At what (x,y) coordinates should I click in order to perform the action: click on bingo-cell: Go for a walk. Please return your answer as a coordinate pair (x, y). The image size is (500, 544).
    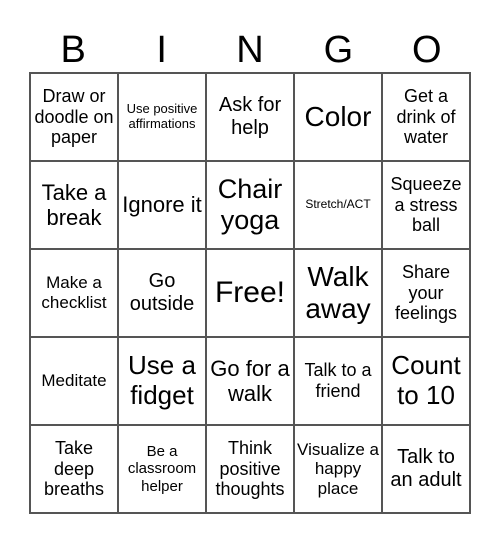
    Looking at the image, I should click on (250, 381).